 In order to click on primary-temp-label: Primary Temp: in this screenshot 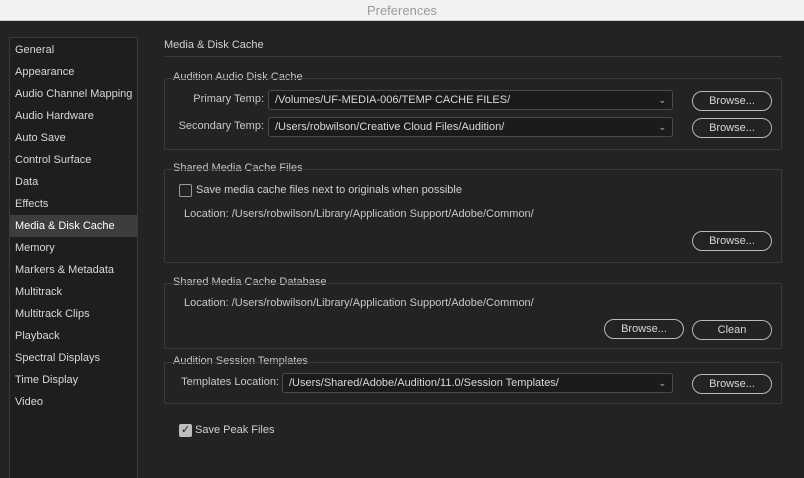, I will do `click(228, 99)`.